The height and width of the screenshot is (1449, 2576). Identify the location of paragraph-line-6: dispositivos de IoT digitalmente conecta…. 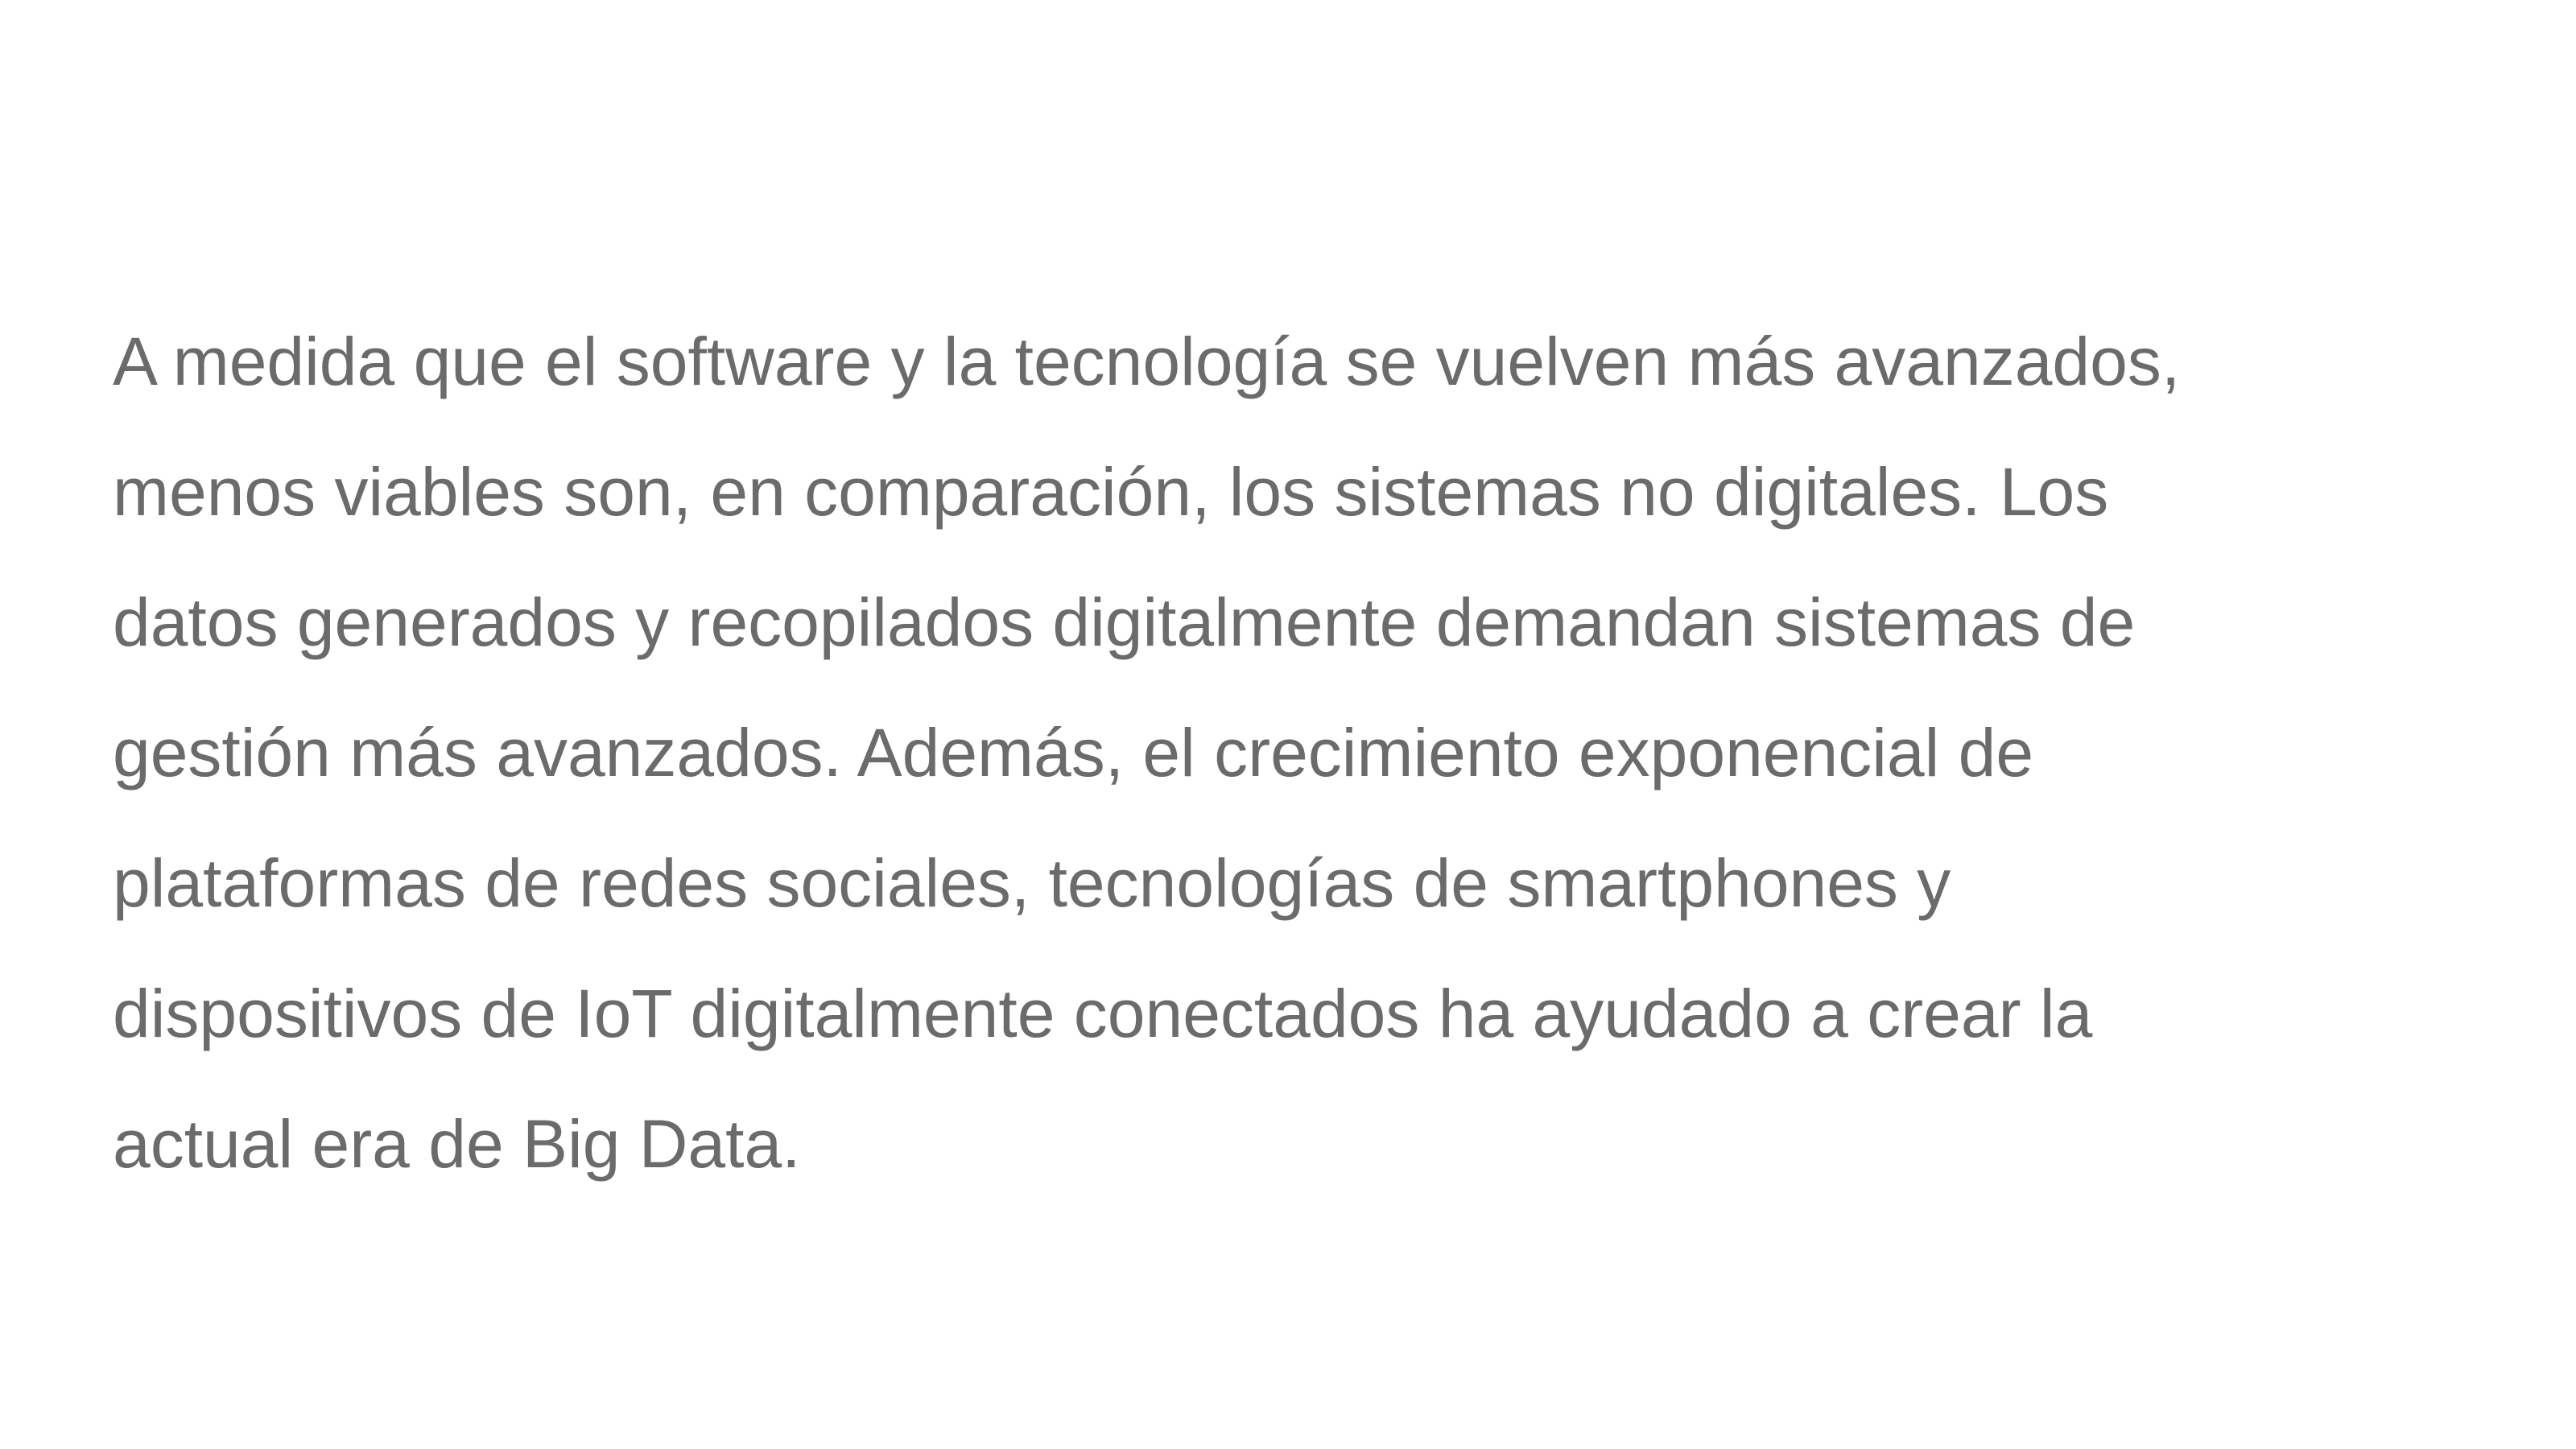
(1103, 1013).